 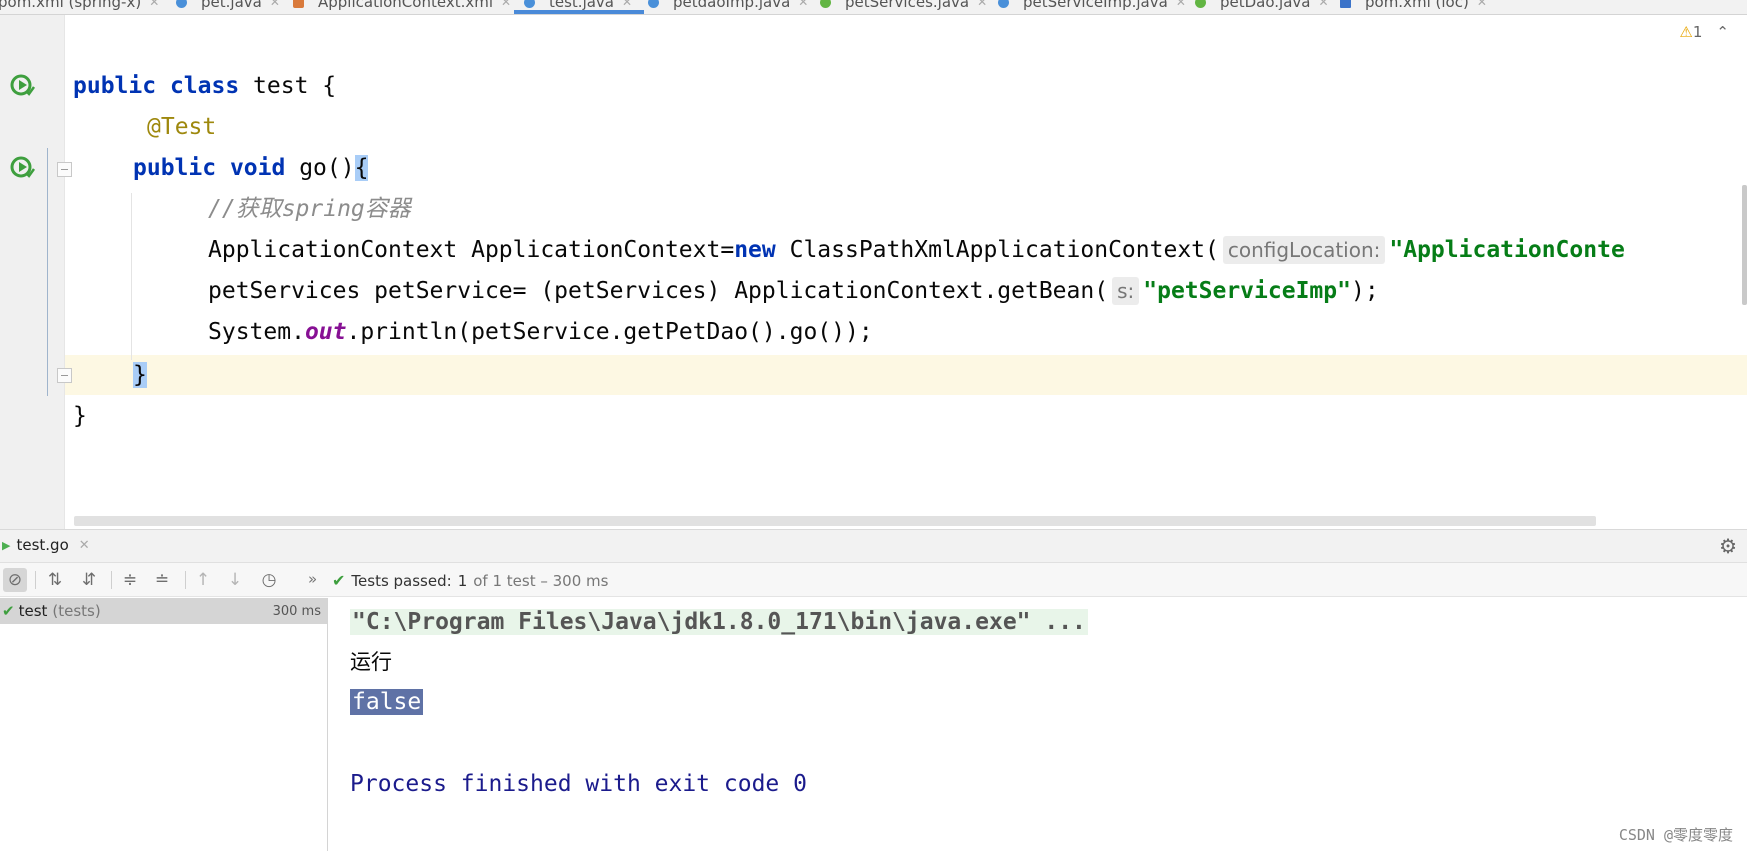 I want to click on test-history-icon: ◷, so click(x=269, y=580).